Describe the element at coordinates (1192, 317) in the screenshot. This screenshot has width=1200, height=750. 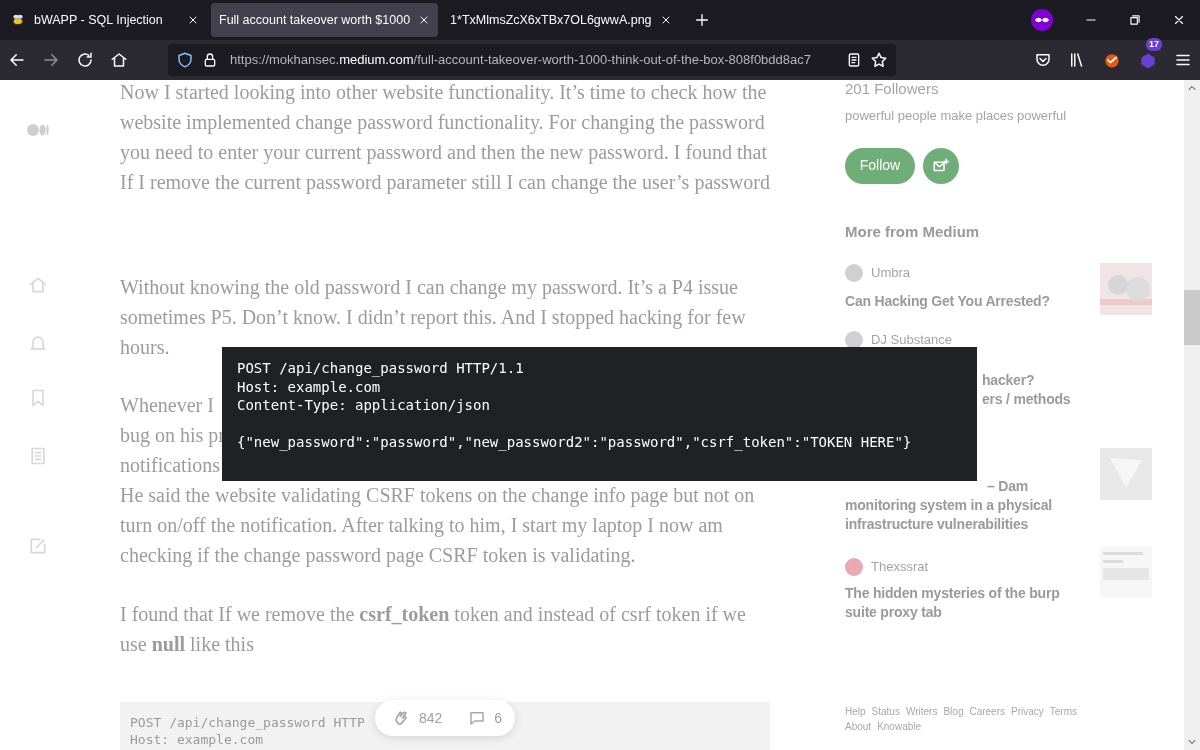
I see `scrollbar-thumb` at that location.